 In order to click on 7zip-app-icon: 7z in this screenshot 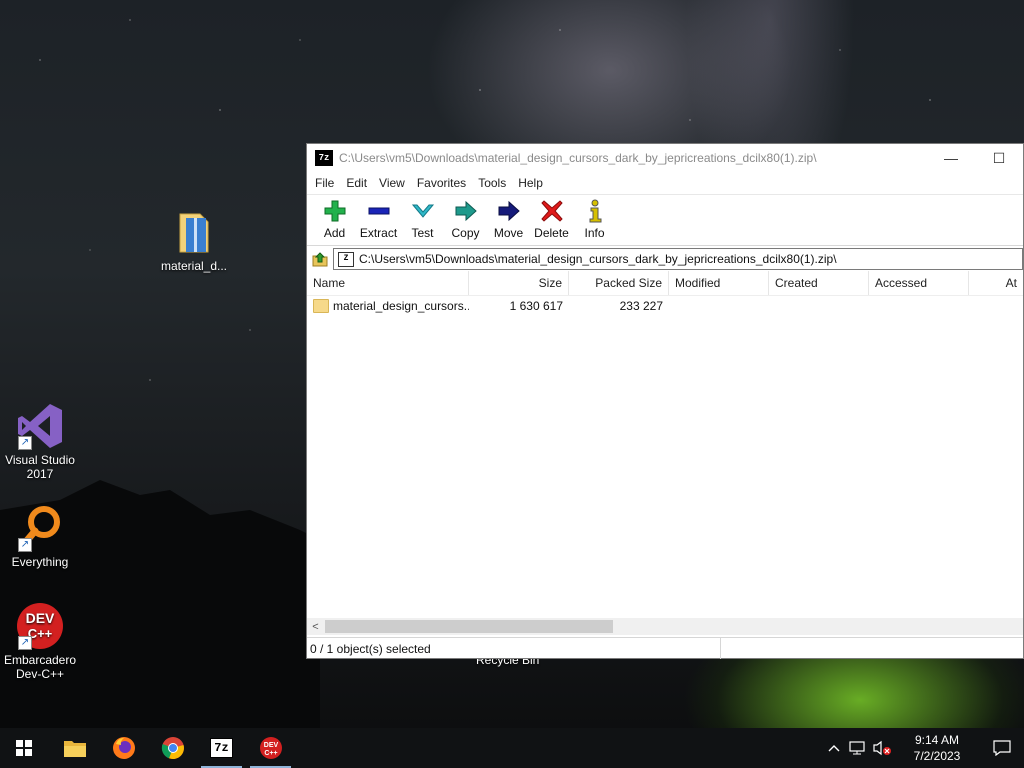, I will do `click(324, 158)`.